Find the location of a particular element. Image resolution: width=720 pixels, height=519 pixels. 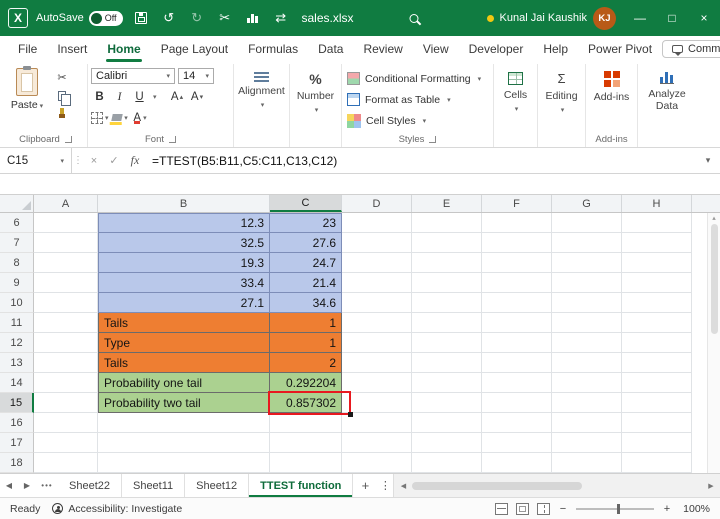

save-button is located at coordinates (141, 18).